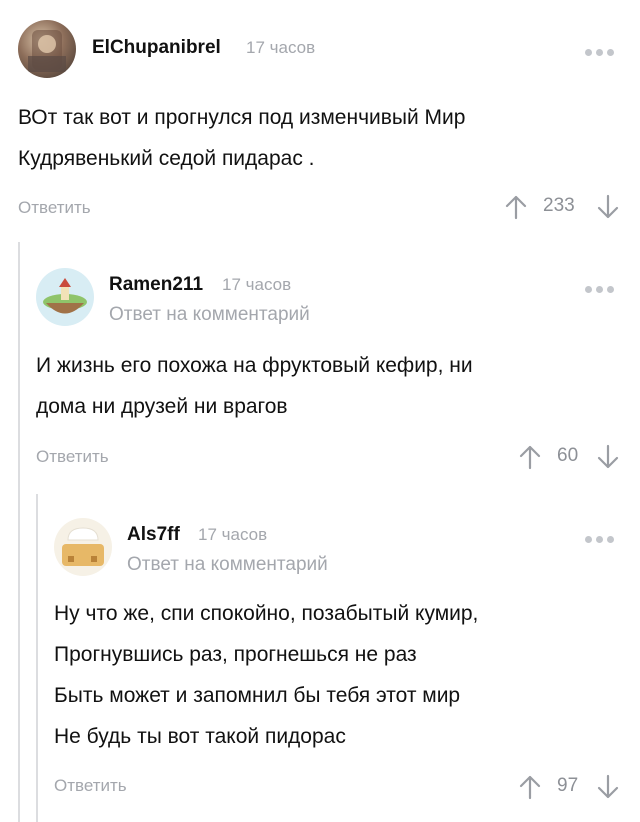 The image size is (640, 822). What do you see at coordinates (559, 205) in the screenshot?
I see `vote-count: 233` at bounding box center [559, 205].